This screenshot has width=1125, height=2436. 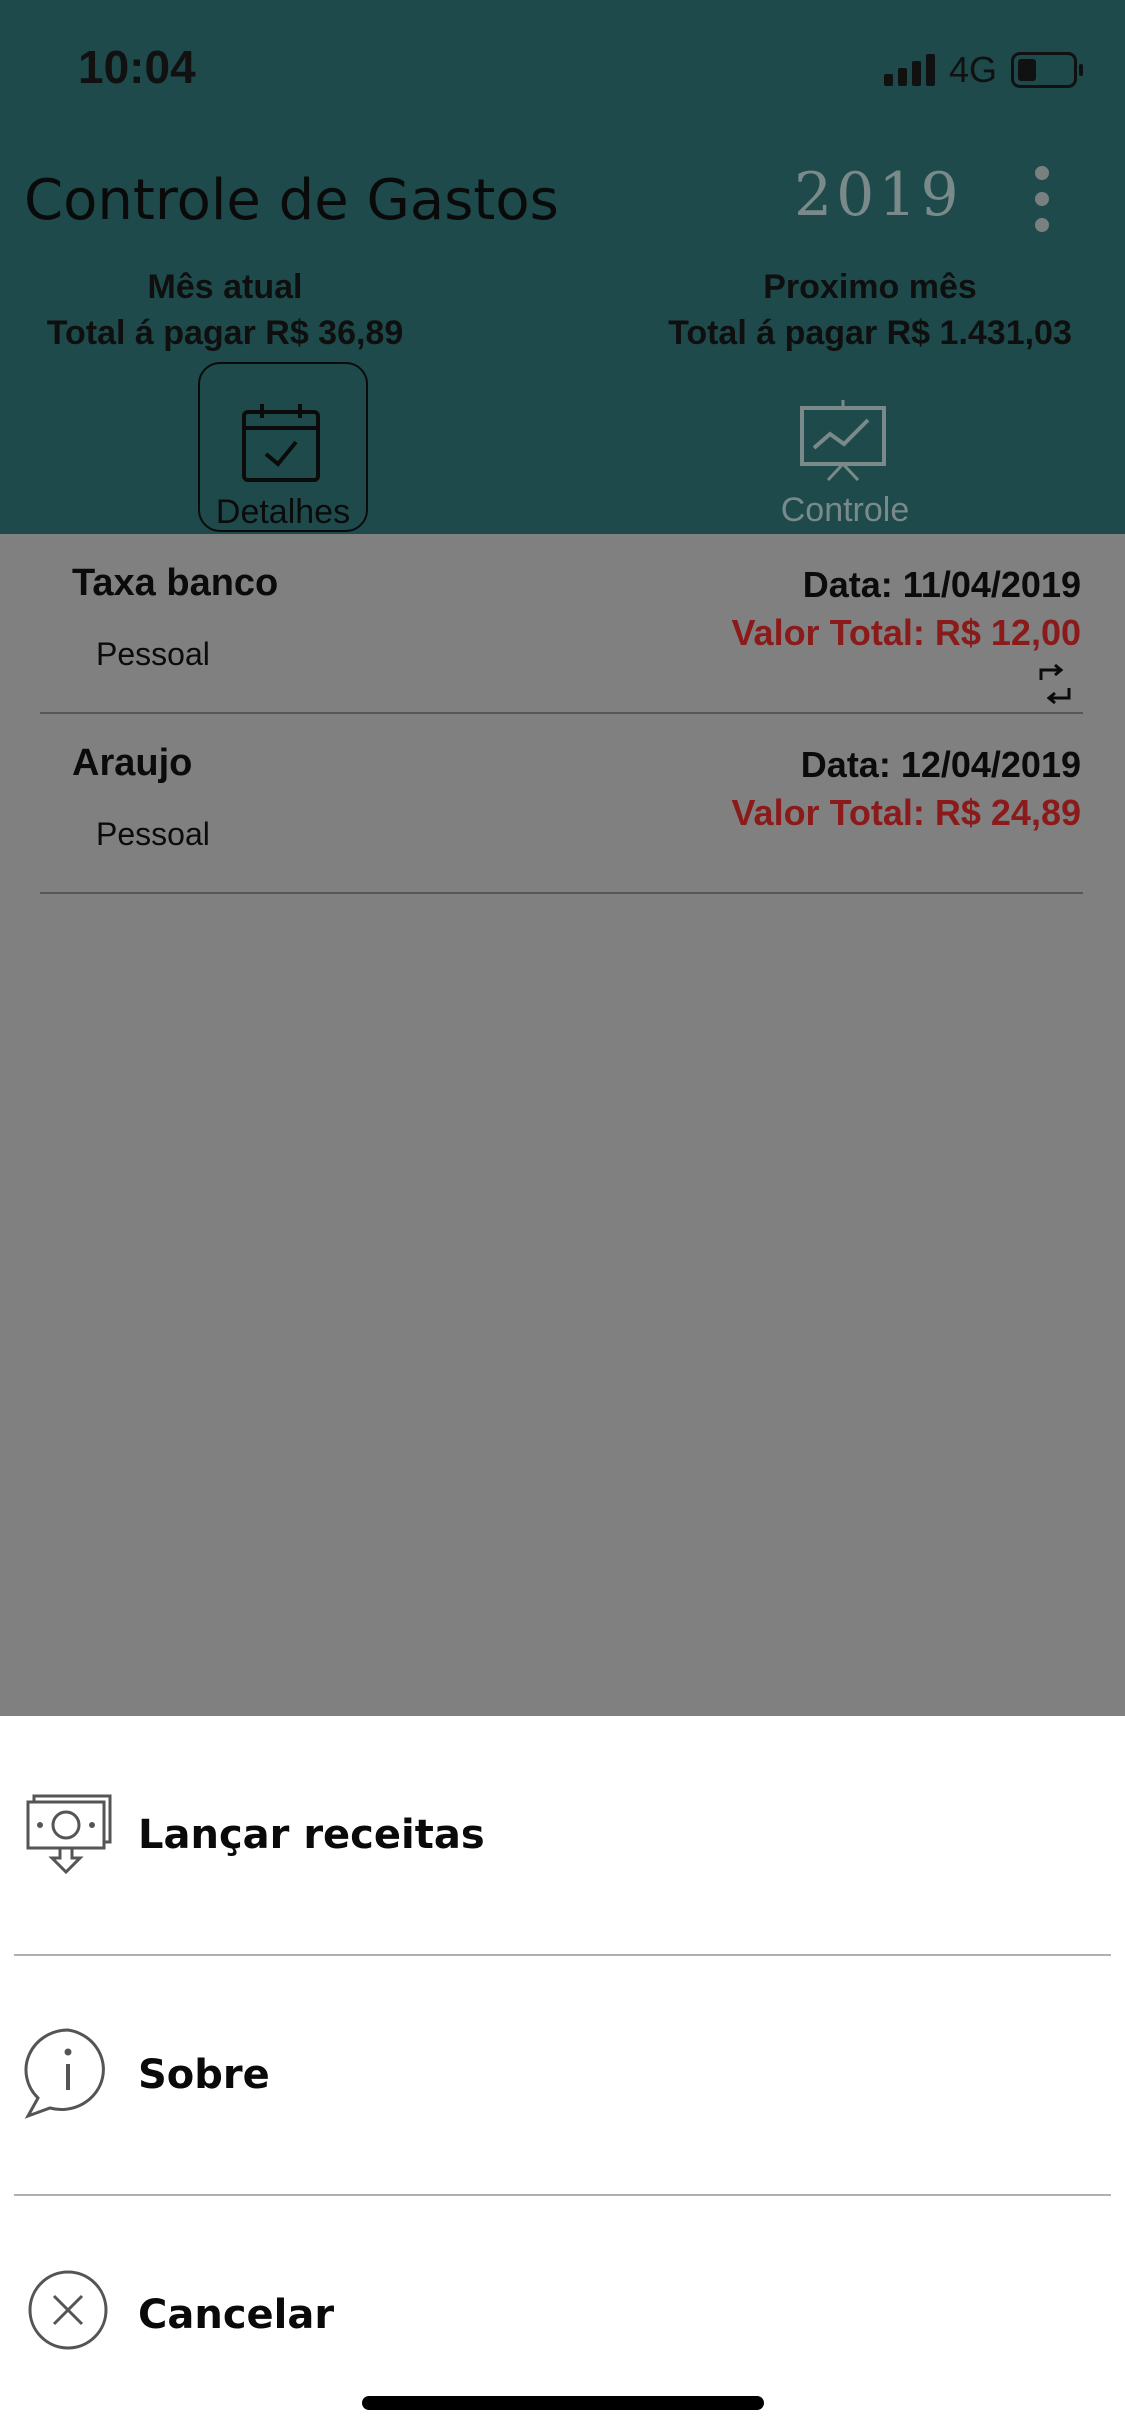 What do you see at coordinates (1047, 70) in the screenshot?
I see `battery-icon` at bounding box center [1047, 70].